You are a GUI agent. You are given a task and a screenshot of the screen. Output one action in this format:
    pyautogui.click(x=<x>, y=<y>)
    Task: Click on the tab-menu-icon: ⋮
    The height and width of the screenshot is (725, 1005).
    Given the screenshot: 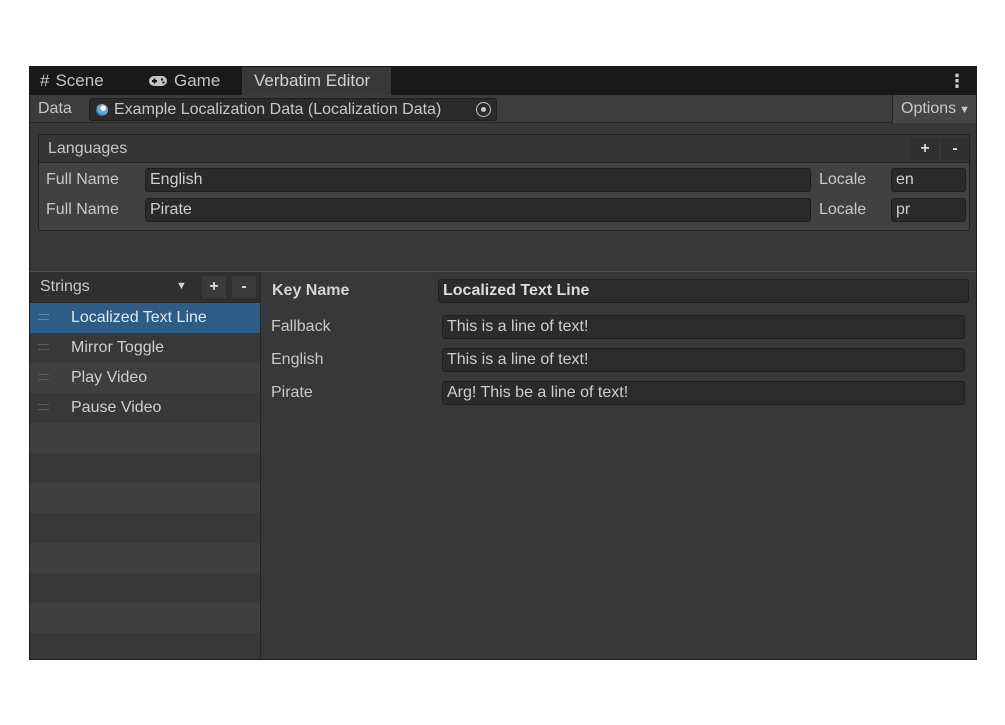 What is the action you would take?
    pyautogui.click(x=957, y=81)
    